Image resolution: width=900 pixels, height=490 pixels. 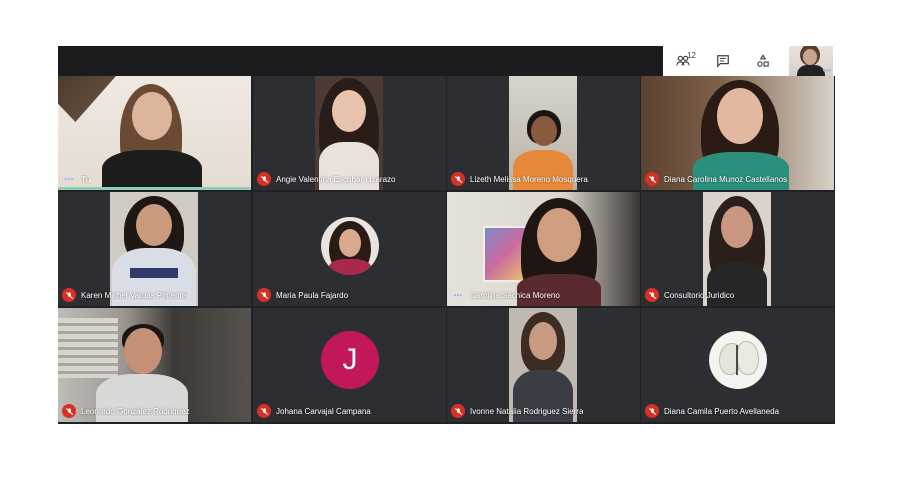 What do you see at coordinates (543, 249) in the screenshot?
I see `participant-tile: Carolina Sachica Moreno` at bounding box center [543, 249].